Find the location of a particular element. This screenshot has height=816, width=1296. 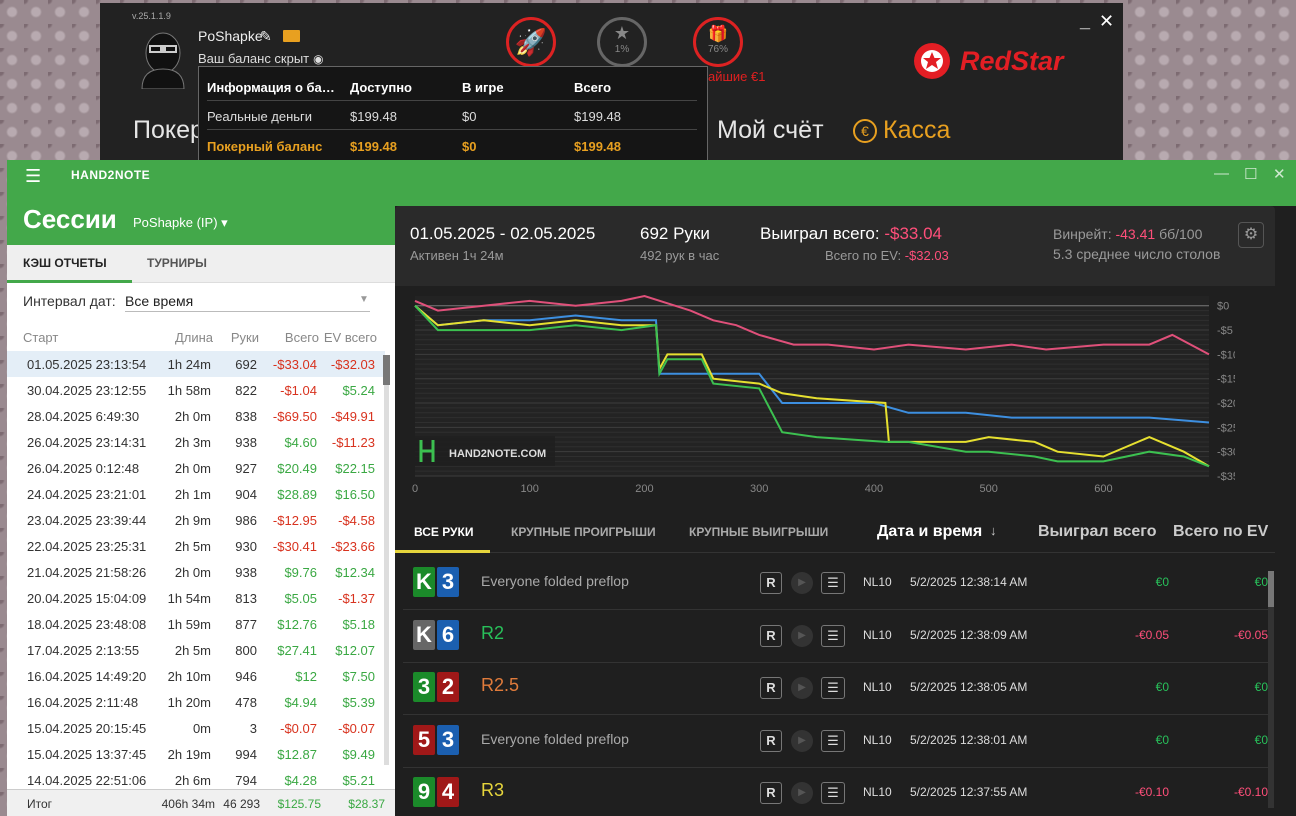

x-tick-label: 300 is located at coordinates (759, 488).